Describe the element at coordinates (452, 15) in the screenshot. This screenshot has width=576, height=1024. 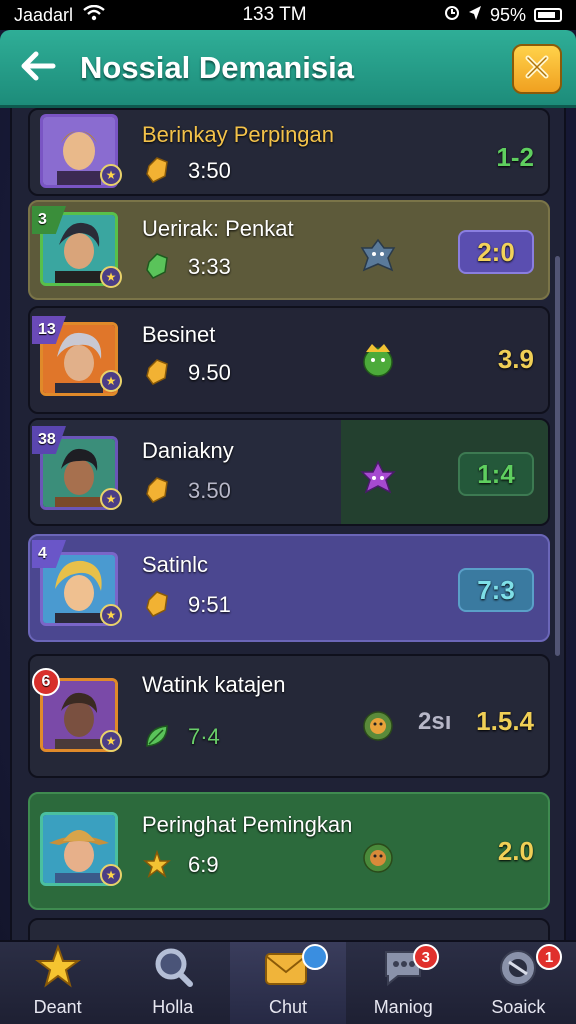
I see `alarm-icon` at that location.